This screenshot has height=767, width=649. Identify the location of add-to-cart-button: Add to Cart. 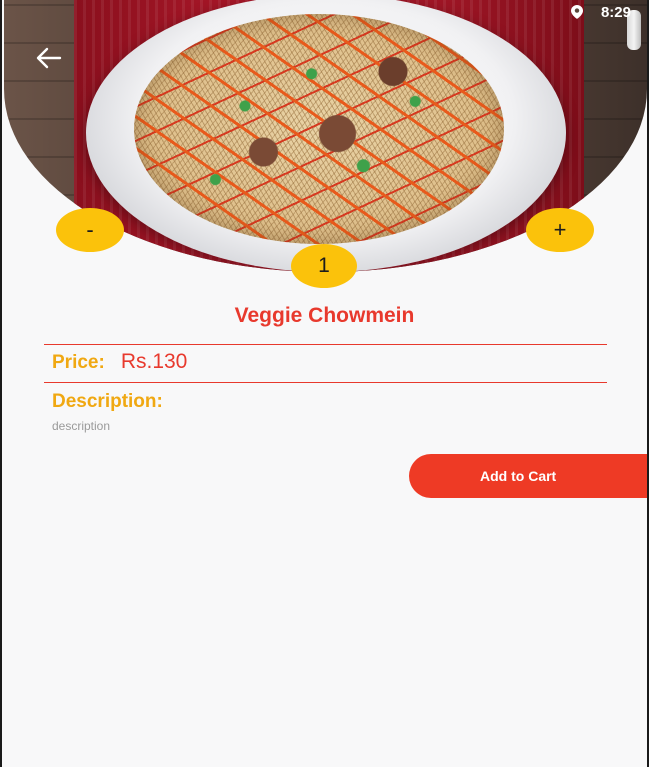
(528, 476).